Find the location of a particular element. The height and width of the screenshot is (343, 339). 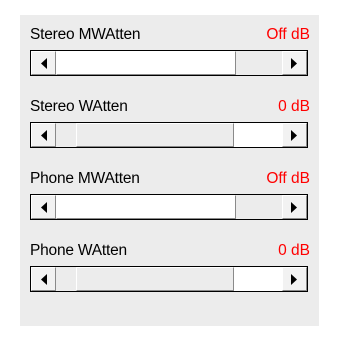

stereo-watten-value: 0 dB is located at coordinates (294, 106).